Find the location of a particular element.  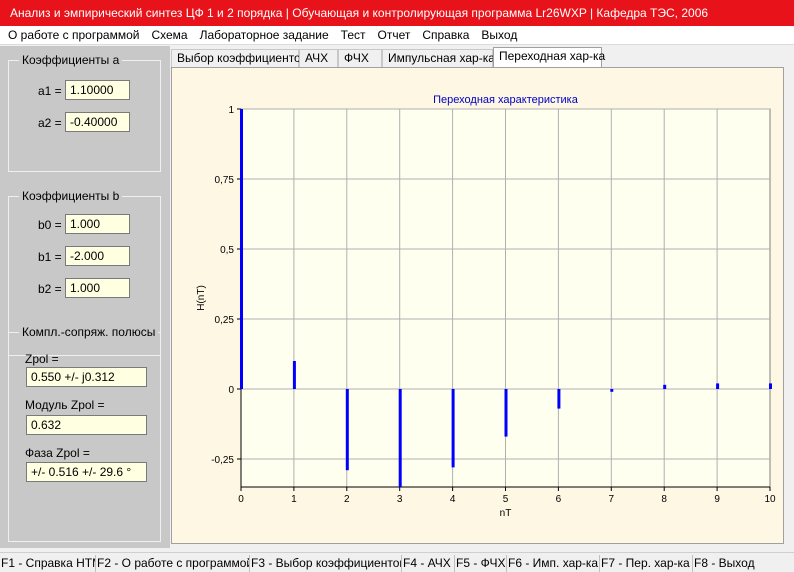

a1-field: 1.10000 is located at coordinates (97, 90).